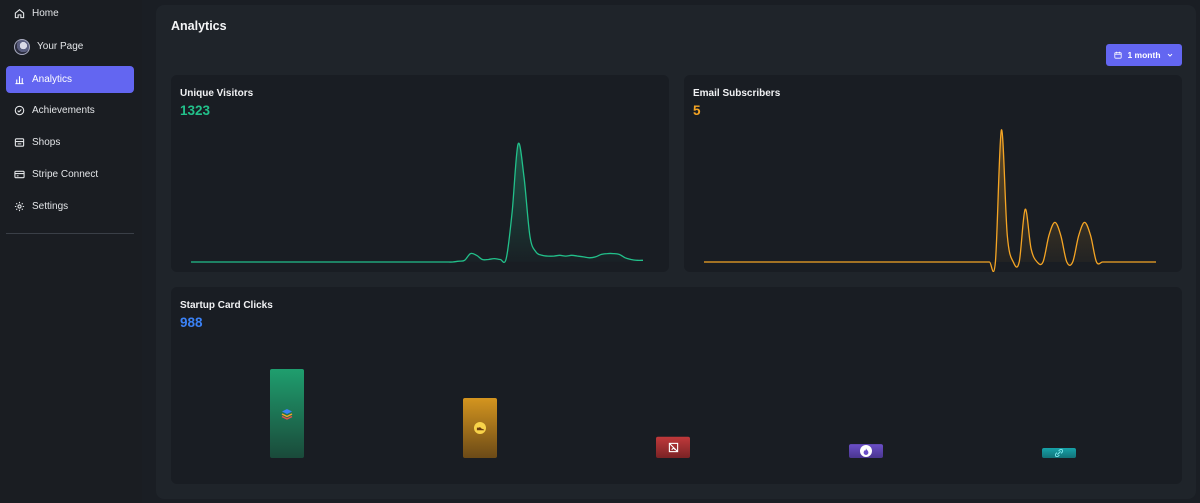 The image size is (1200, 503). I want to click on sidebar-divider, so click(70, 233).